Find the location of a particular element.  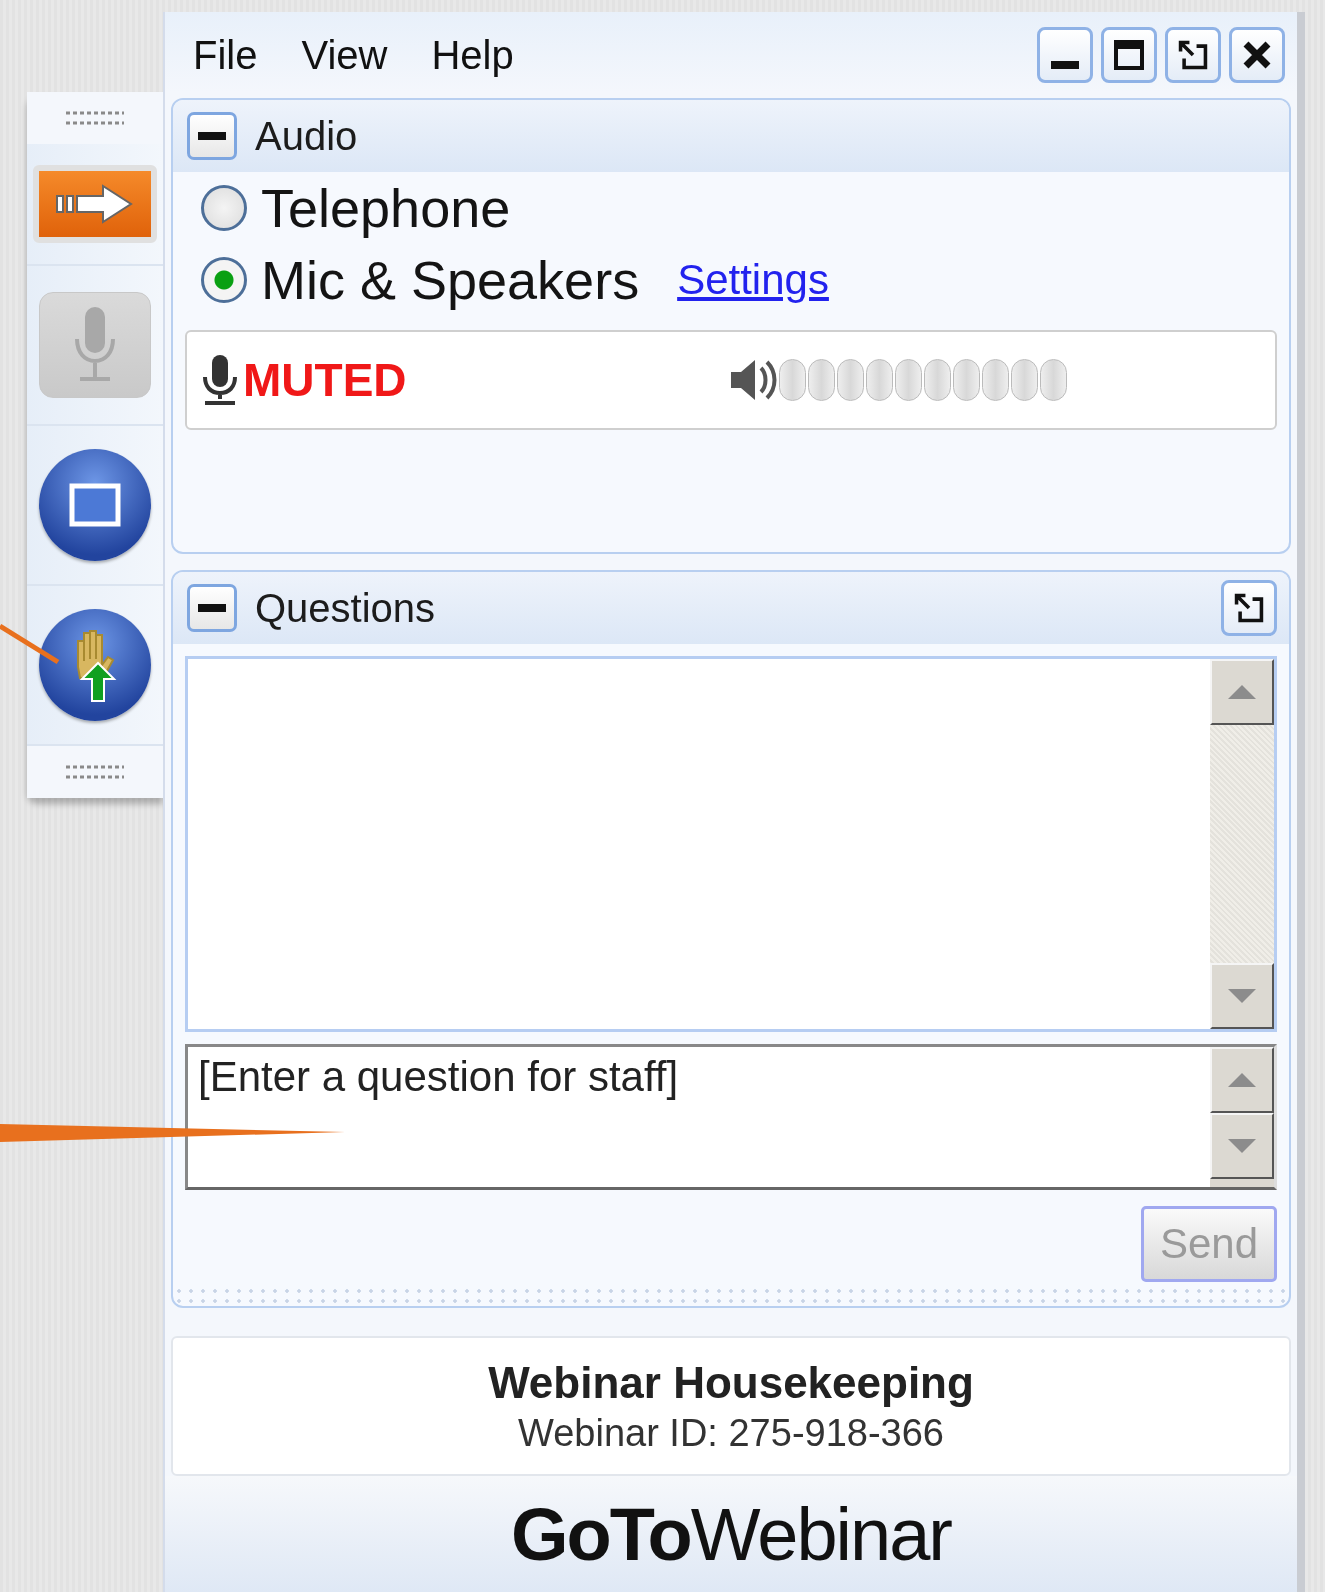

show-hide-button is located at coordinates (95, 204).